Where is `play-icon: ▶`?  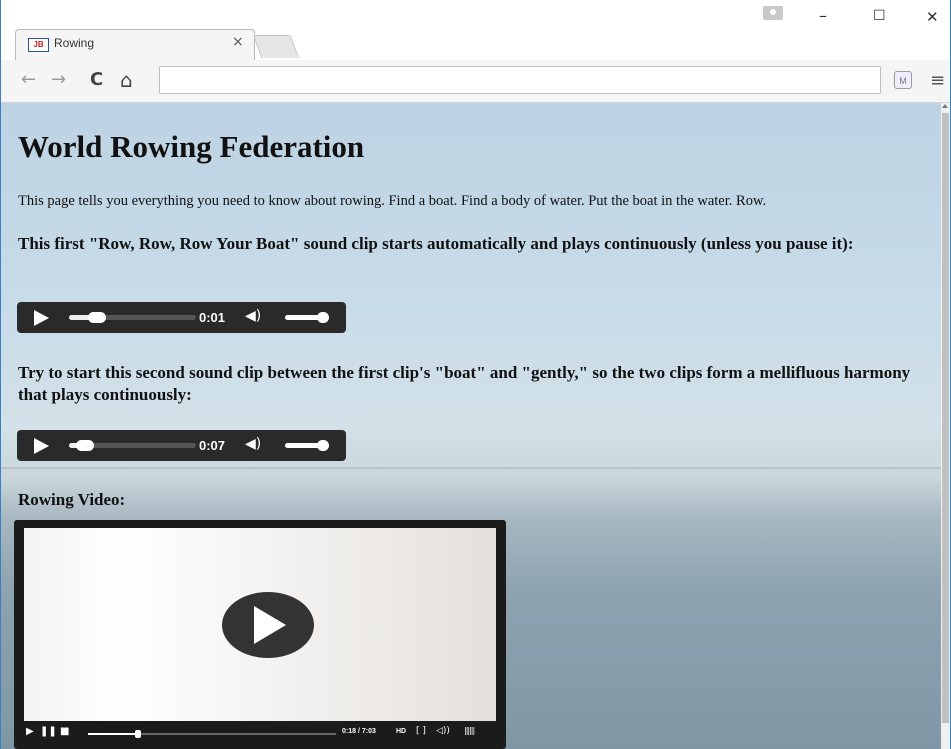
play-icon: ▶ is located at coordinates (30, 731).